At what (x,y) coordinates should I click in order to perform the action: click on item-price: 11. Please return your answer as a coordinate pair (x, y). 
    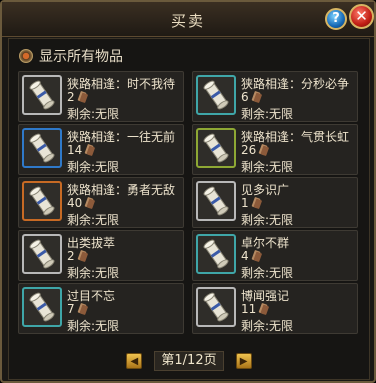
    Looking at the image, I should click on (255, 309).